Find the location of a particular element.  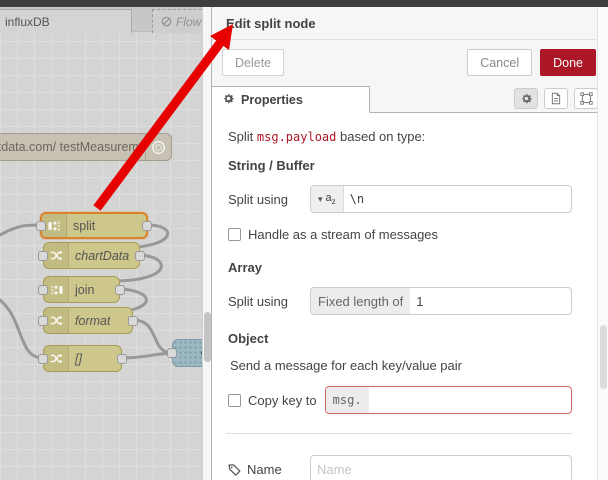

array-split-field: Fixed length of is located at coordinates (441, 301).